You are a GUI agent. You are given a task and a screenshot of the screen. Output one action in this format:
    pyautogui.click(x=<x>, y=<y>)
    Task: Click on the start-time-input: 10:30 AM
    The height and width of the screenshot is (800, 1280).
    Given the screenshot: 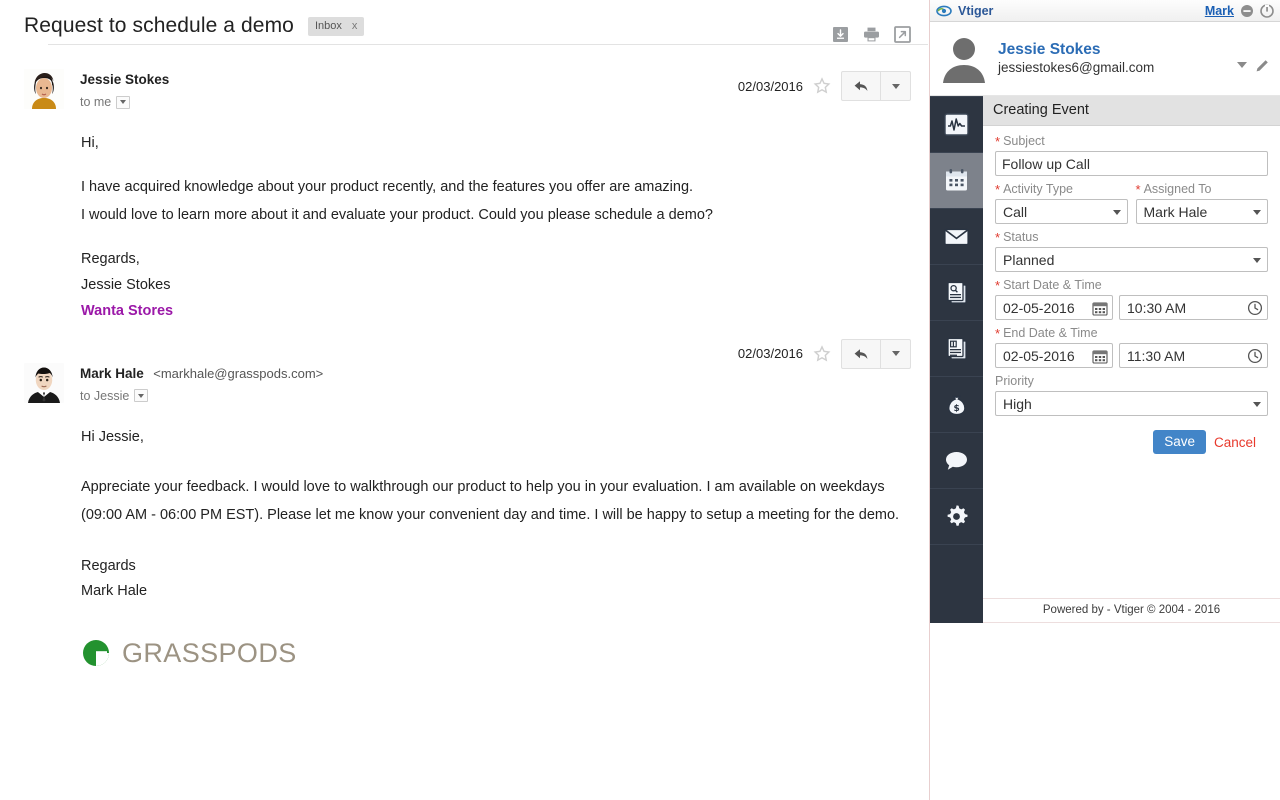 What is the action you would take?
    pyautogui.click(x=1193, y=307)
    